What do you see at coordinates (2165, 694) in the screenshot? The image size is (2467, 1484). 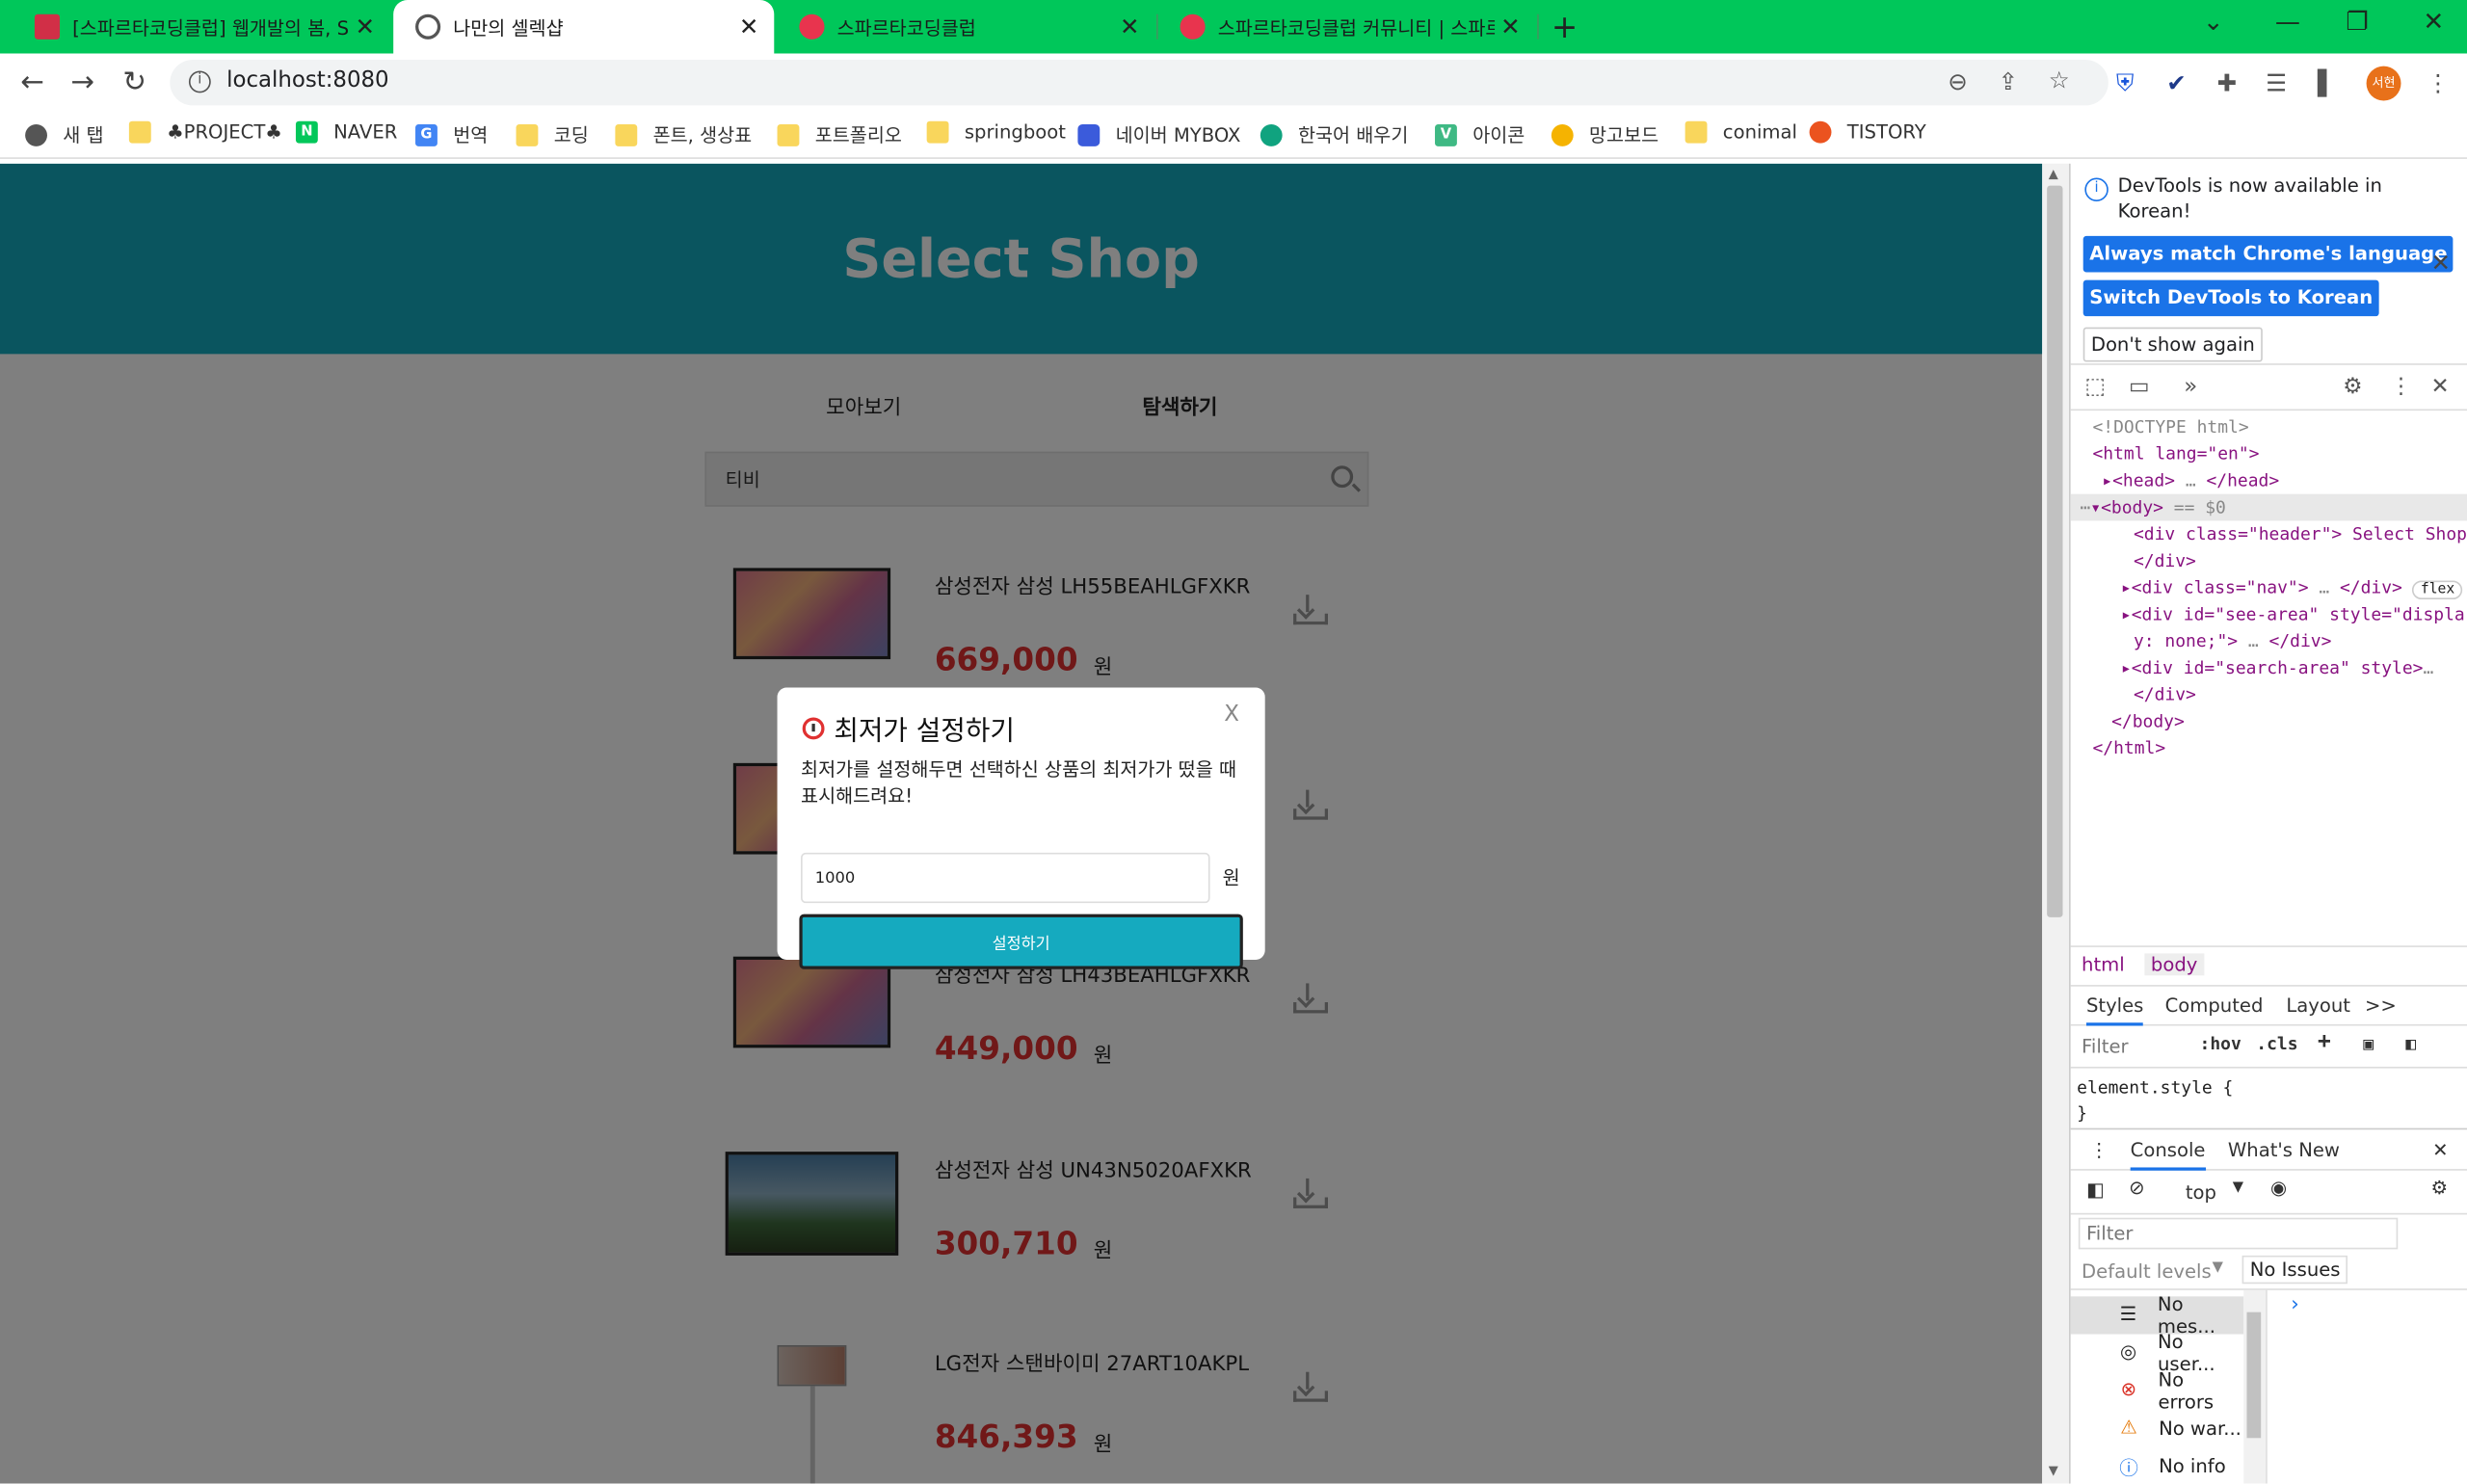 I see `dom-line: </div>` at bounding box center [2165, 694].